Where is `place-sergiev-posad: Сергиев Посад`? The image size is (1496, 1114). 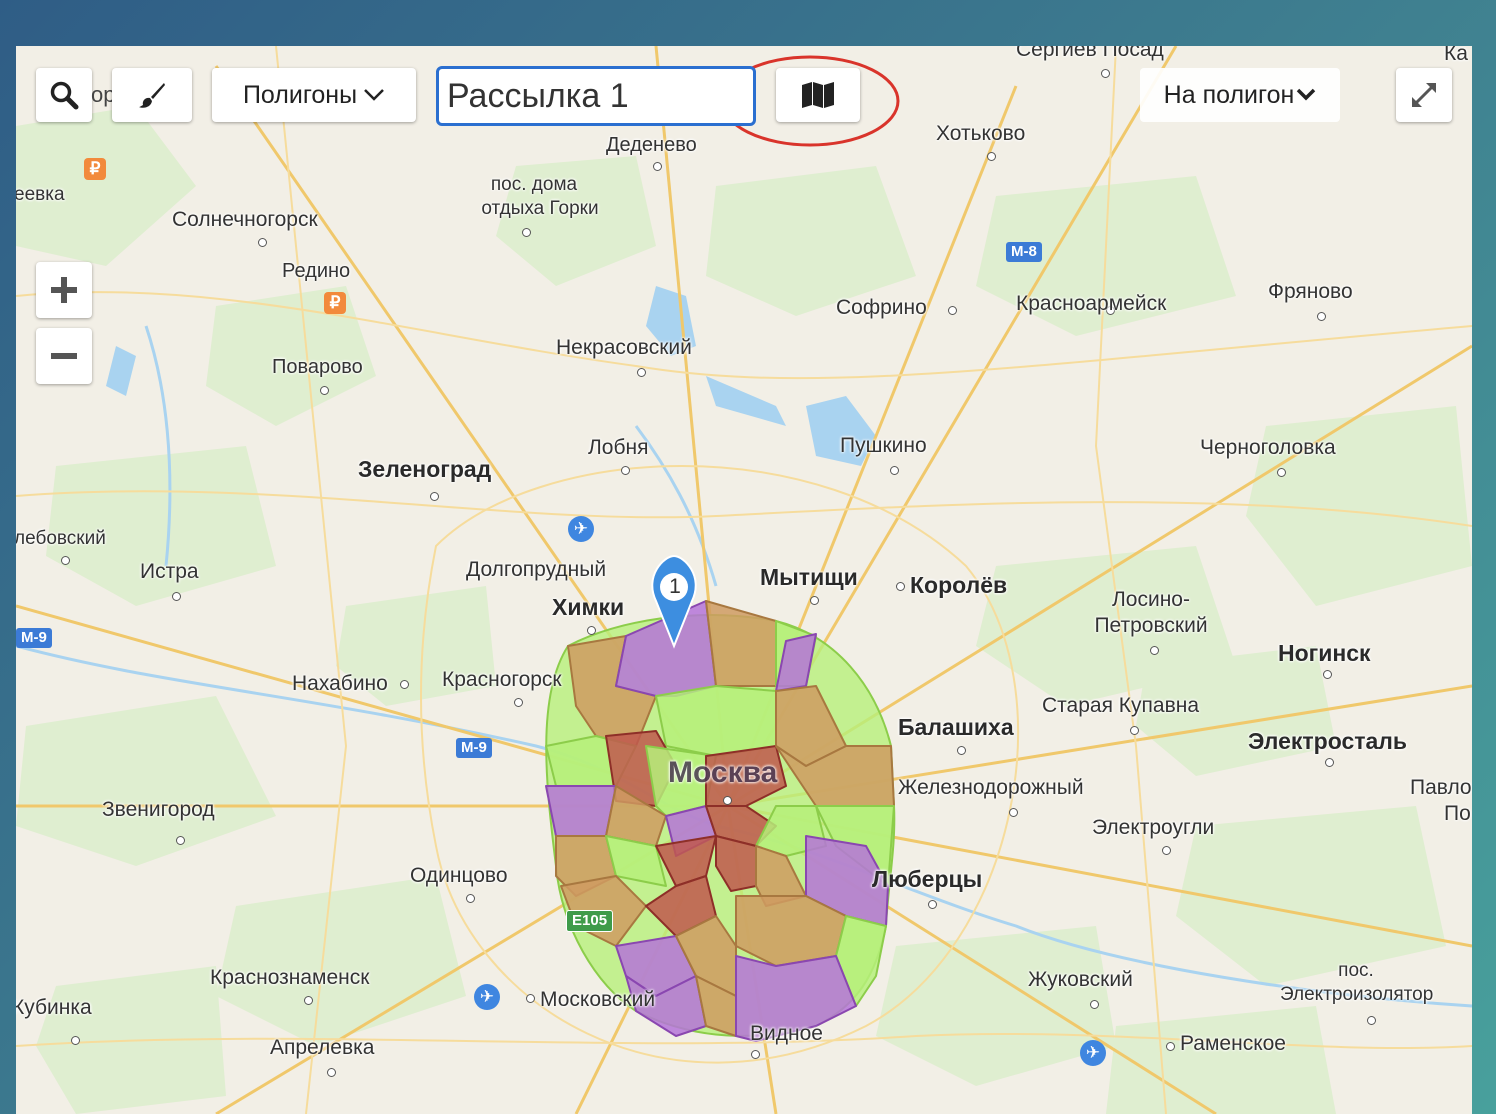
place-sergiev-posad: Сергиев Посад is located at coordinates (1090, 53).